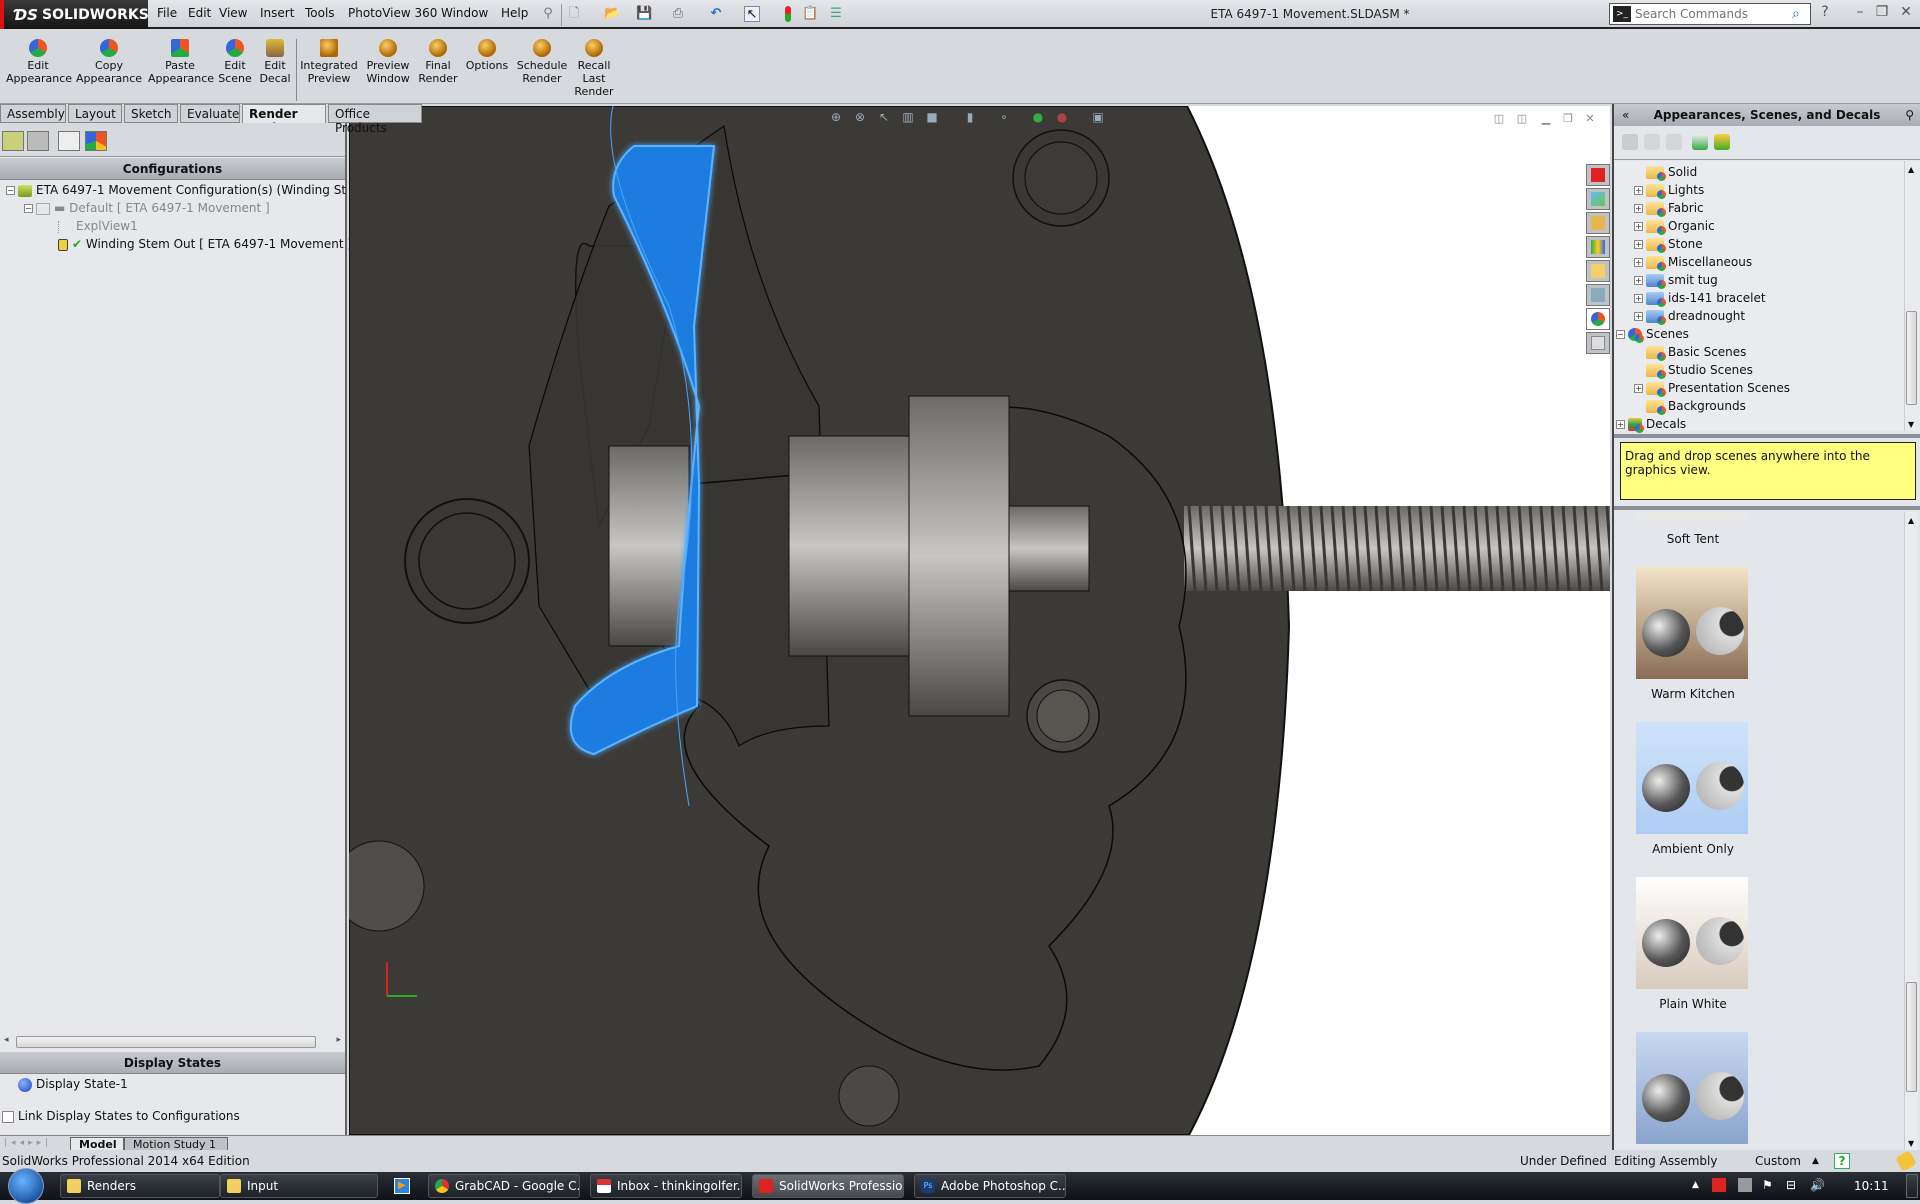 Image resolution: width=1920 pixels, height=1204 pixels. Describe the element at coordinates (1598, 247) in the screenshot. I see `tab-custom-library` at that location.